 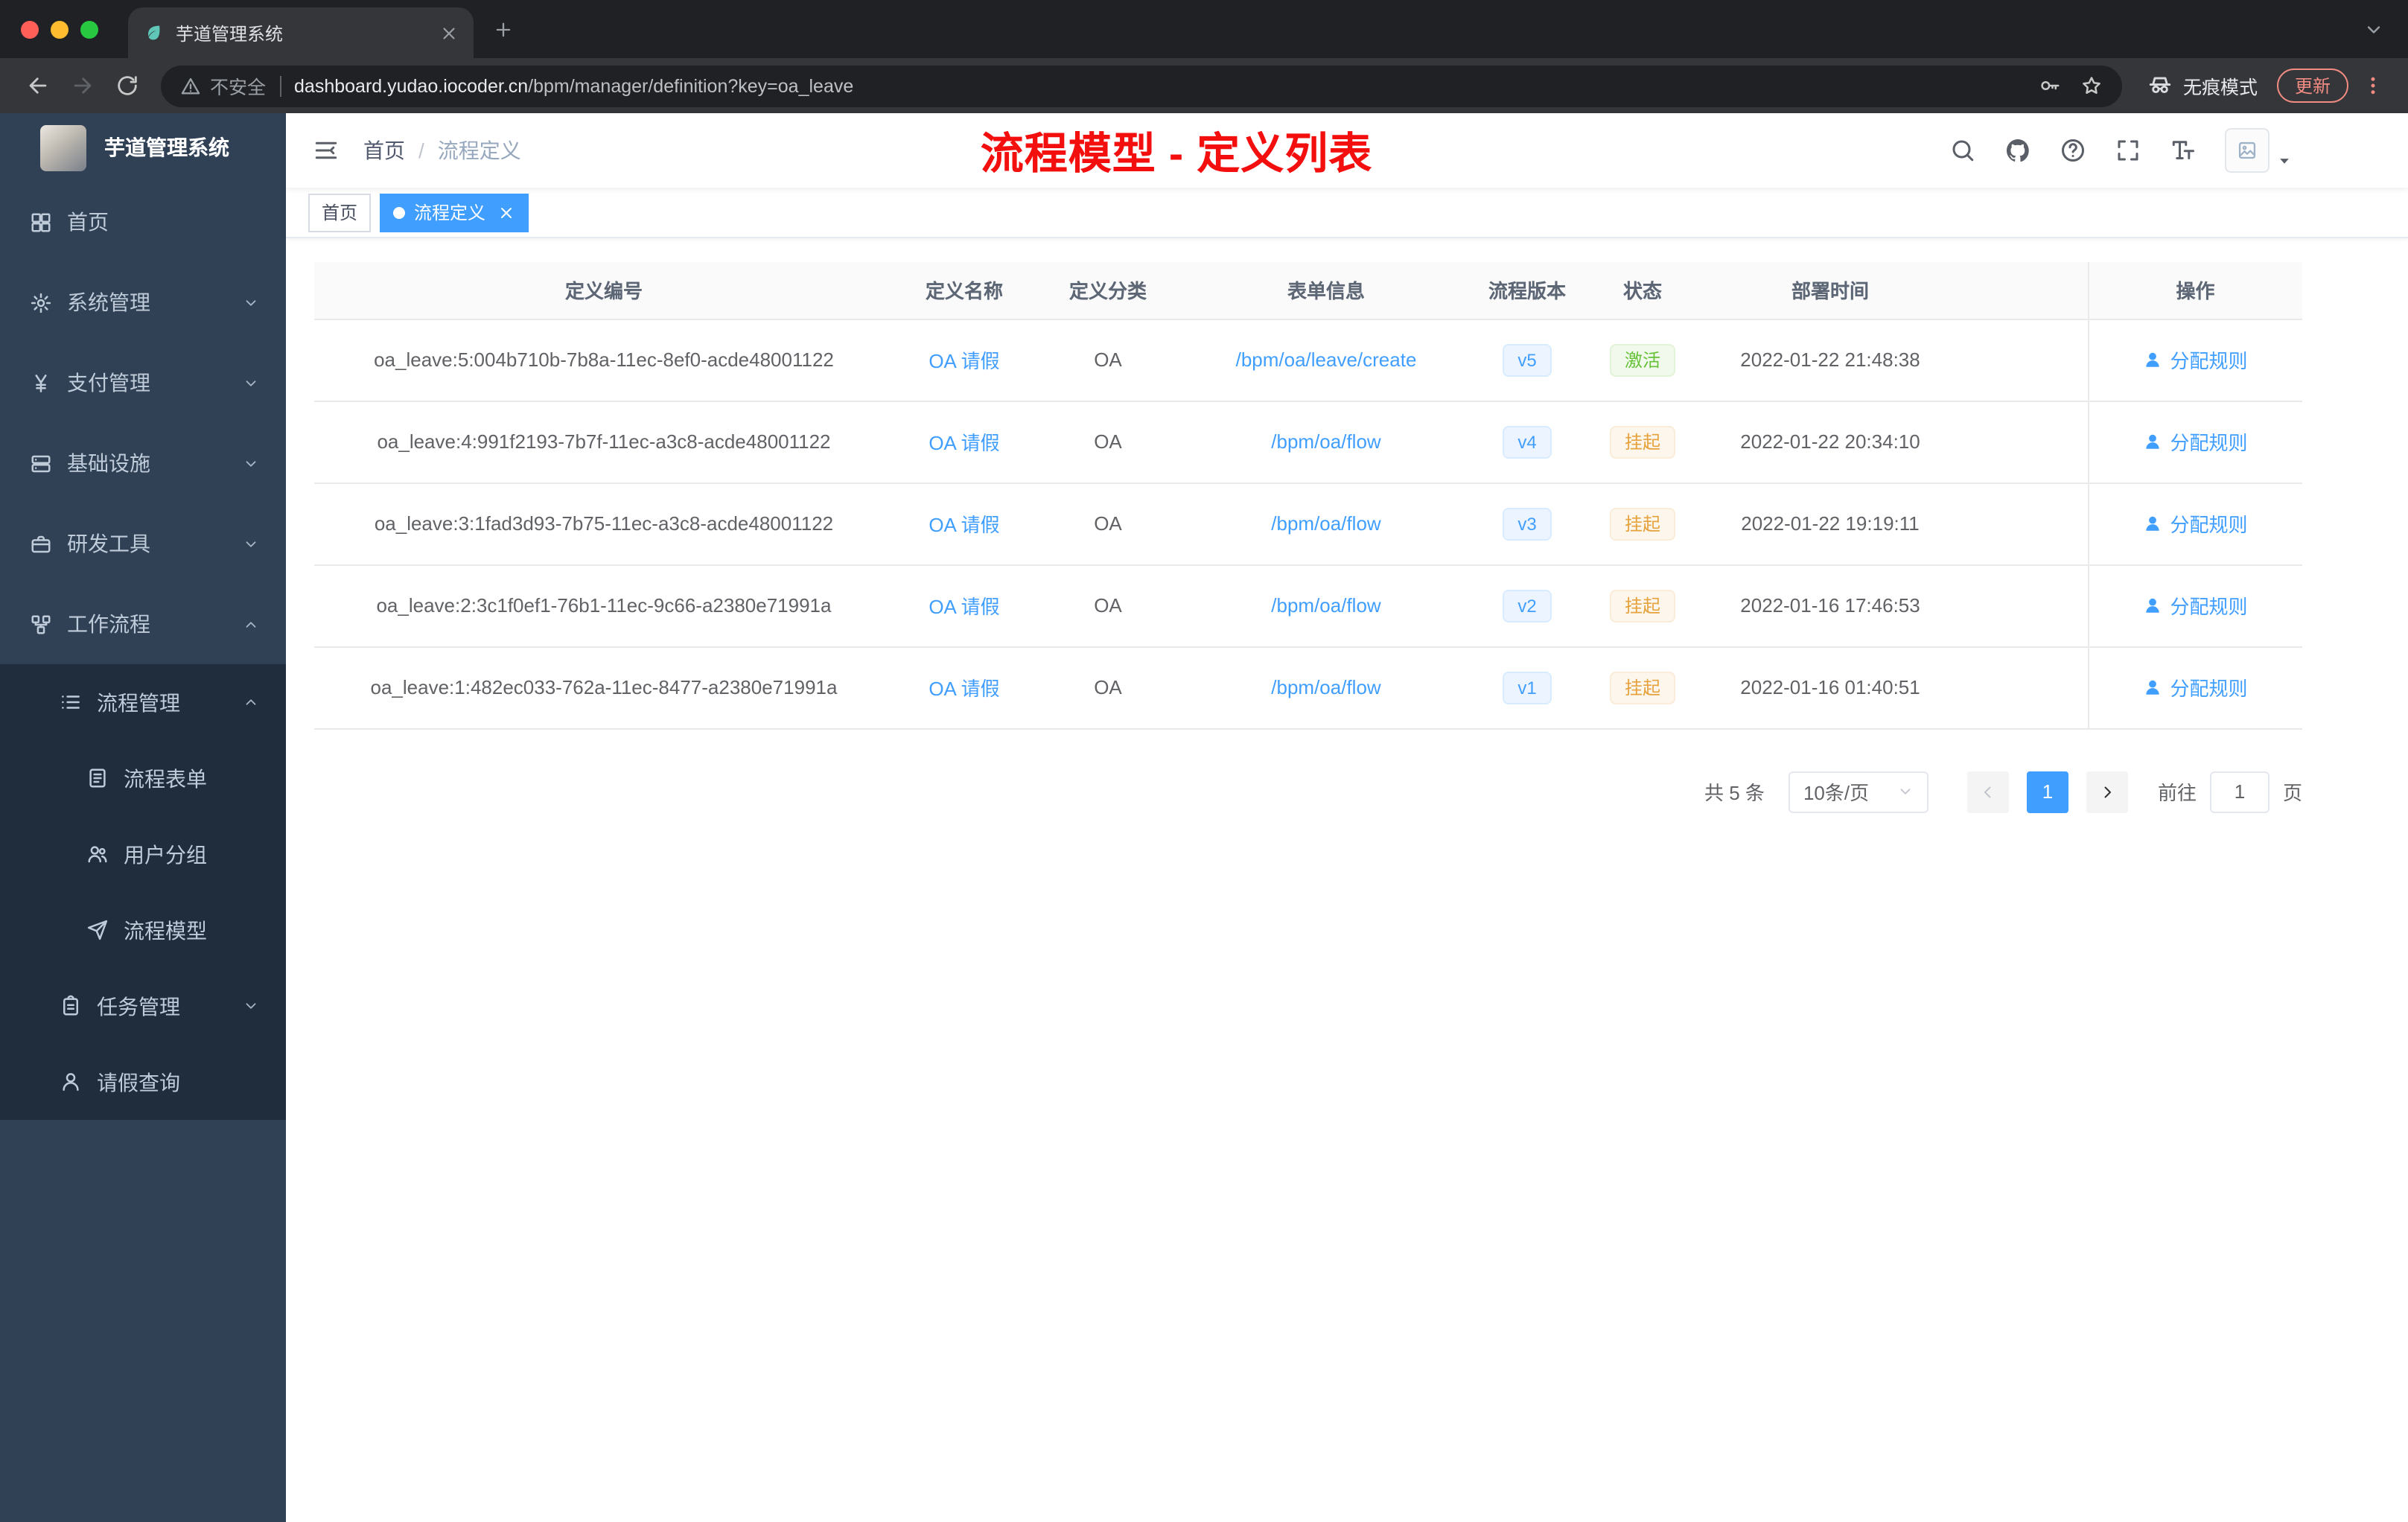 What do you see at coordinates (2220, 87) in the screenshot?
I see `incognito-label: 无痕模式` at bounding box center [2220, 87].